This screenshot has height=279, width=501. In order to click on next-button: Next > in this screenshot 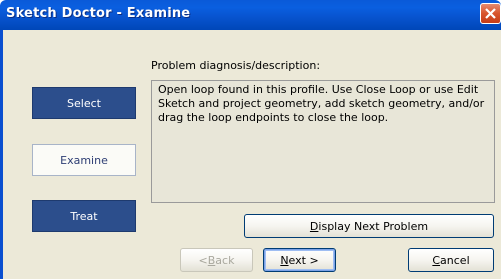, I will do `click(299, 260)`.